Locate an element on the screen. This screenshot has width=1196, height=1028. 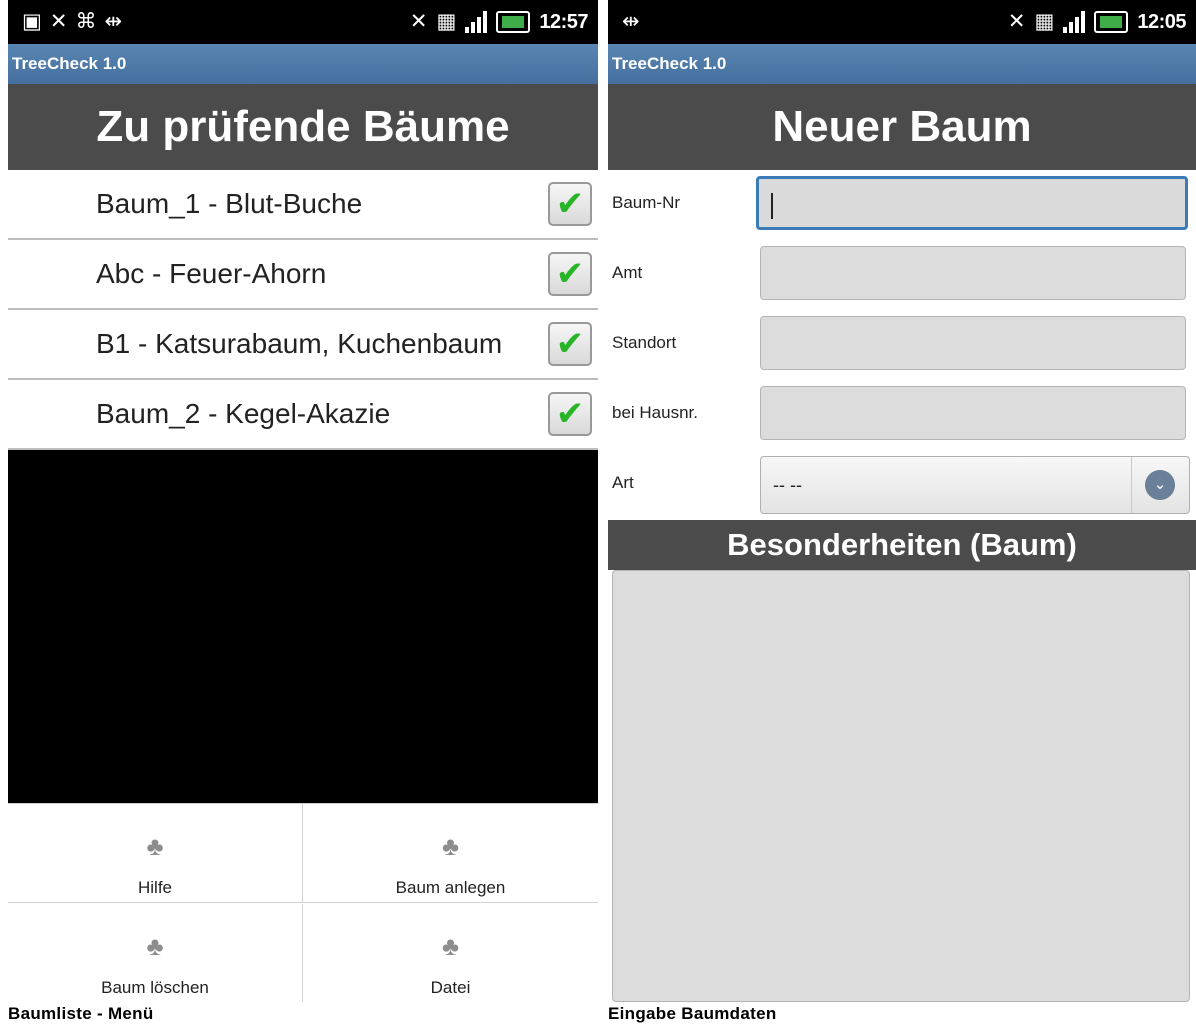
tree-add-icon: ♣ is located at coordinates (450, 846).